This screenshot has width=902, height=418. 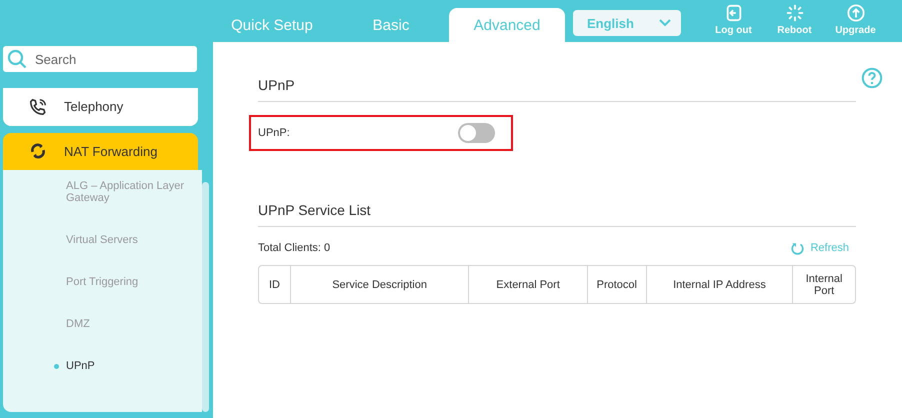 What do you see at coordinates (38, 107) in the screenshot?
I see `phone-icon` at bounding box center [38, 107].